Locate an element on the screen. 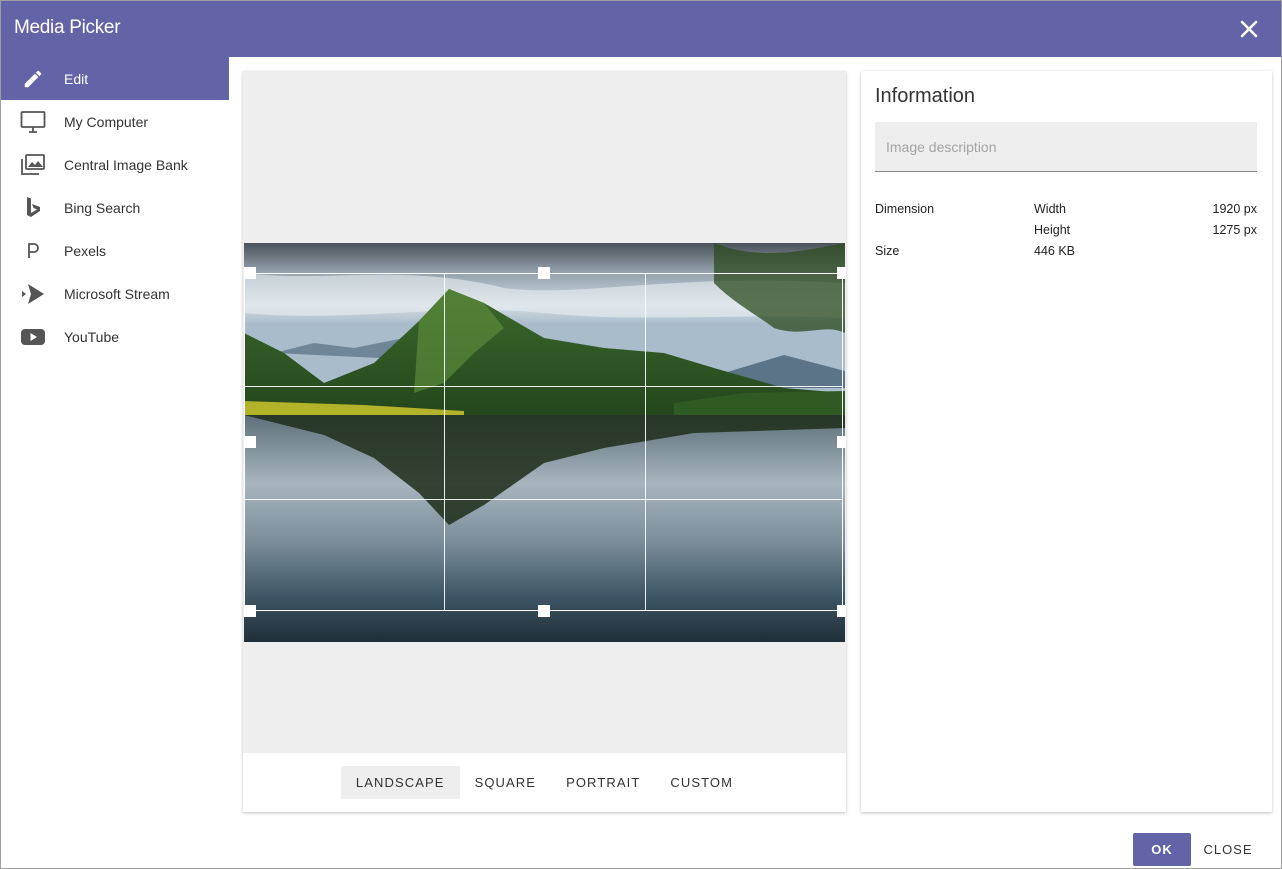  crop-handle-bottom-left is located at coordinates (250, 611).